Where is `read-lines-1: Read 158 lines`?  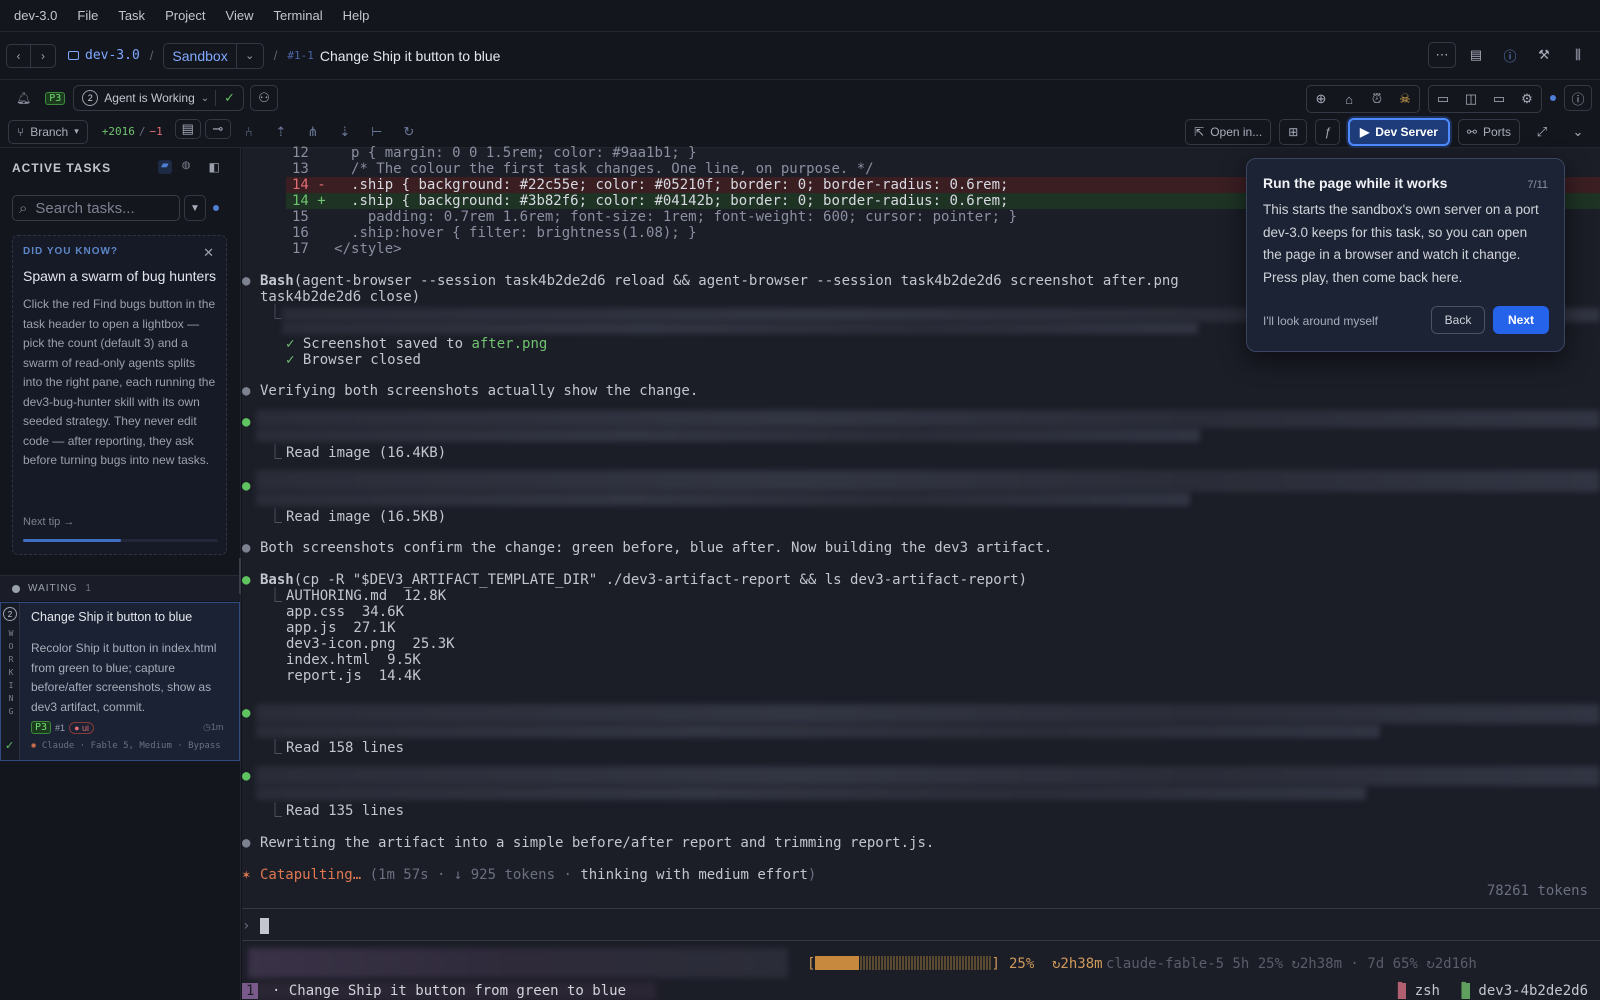 read-lines-1: Read 158 lines is located at coordinates (345, 748).